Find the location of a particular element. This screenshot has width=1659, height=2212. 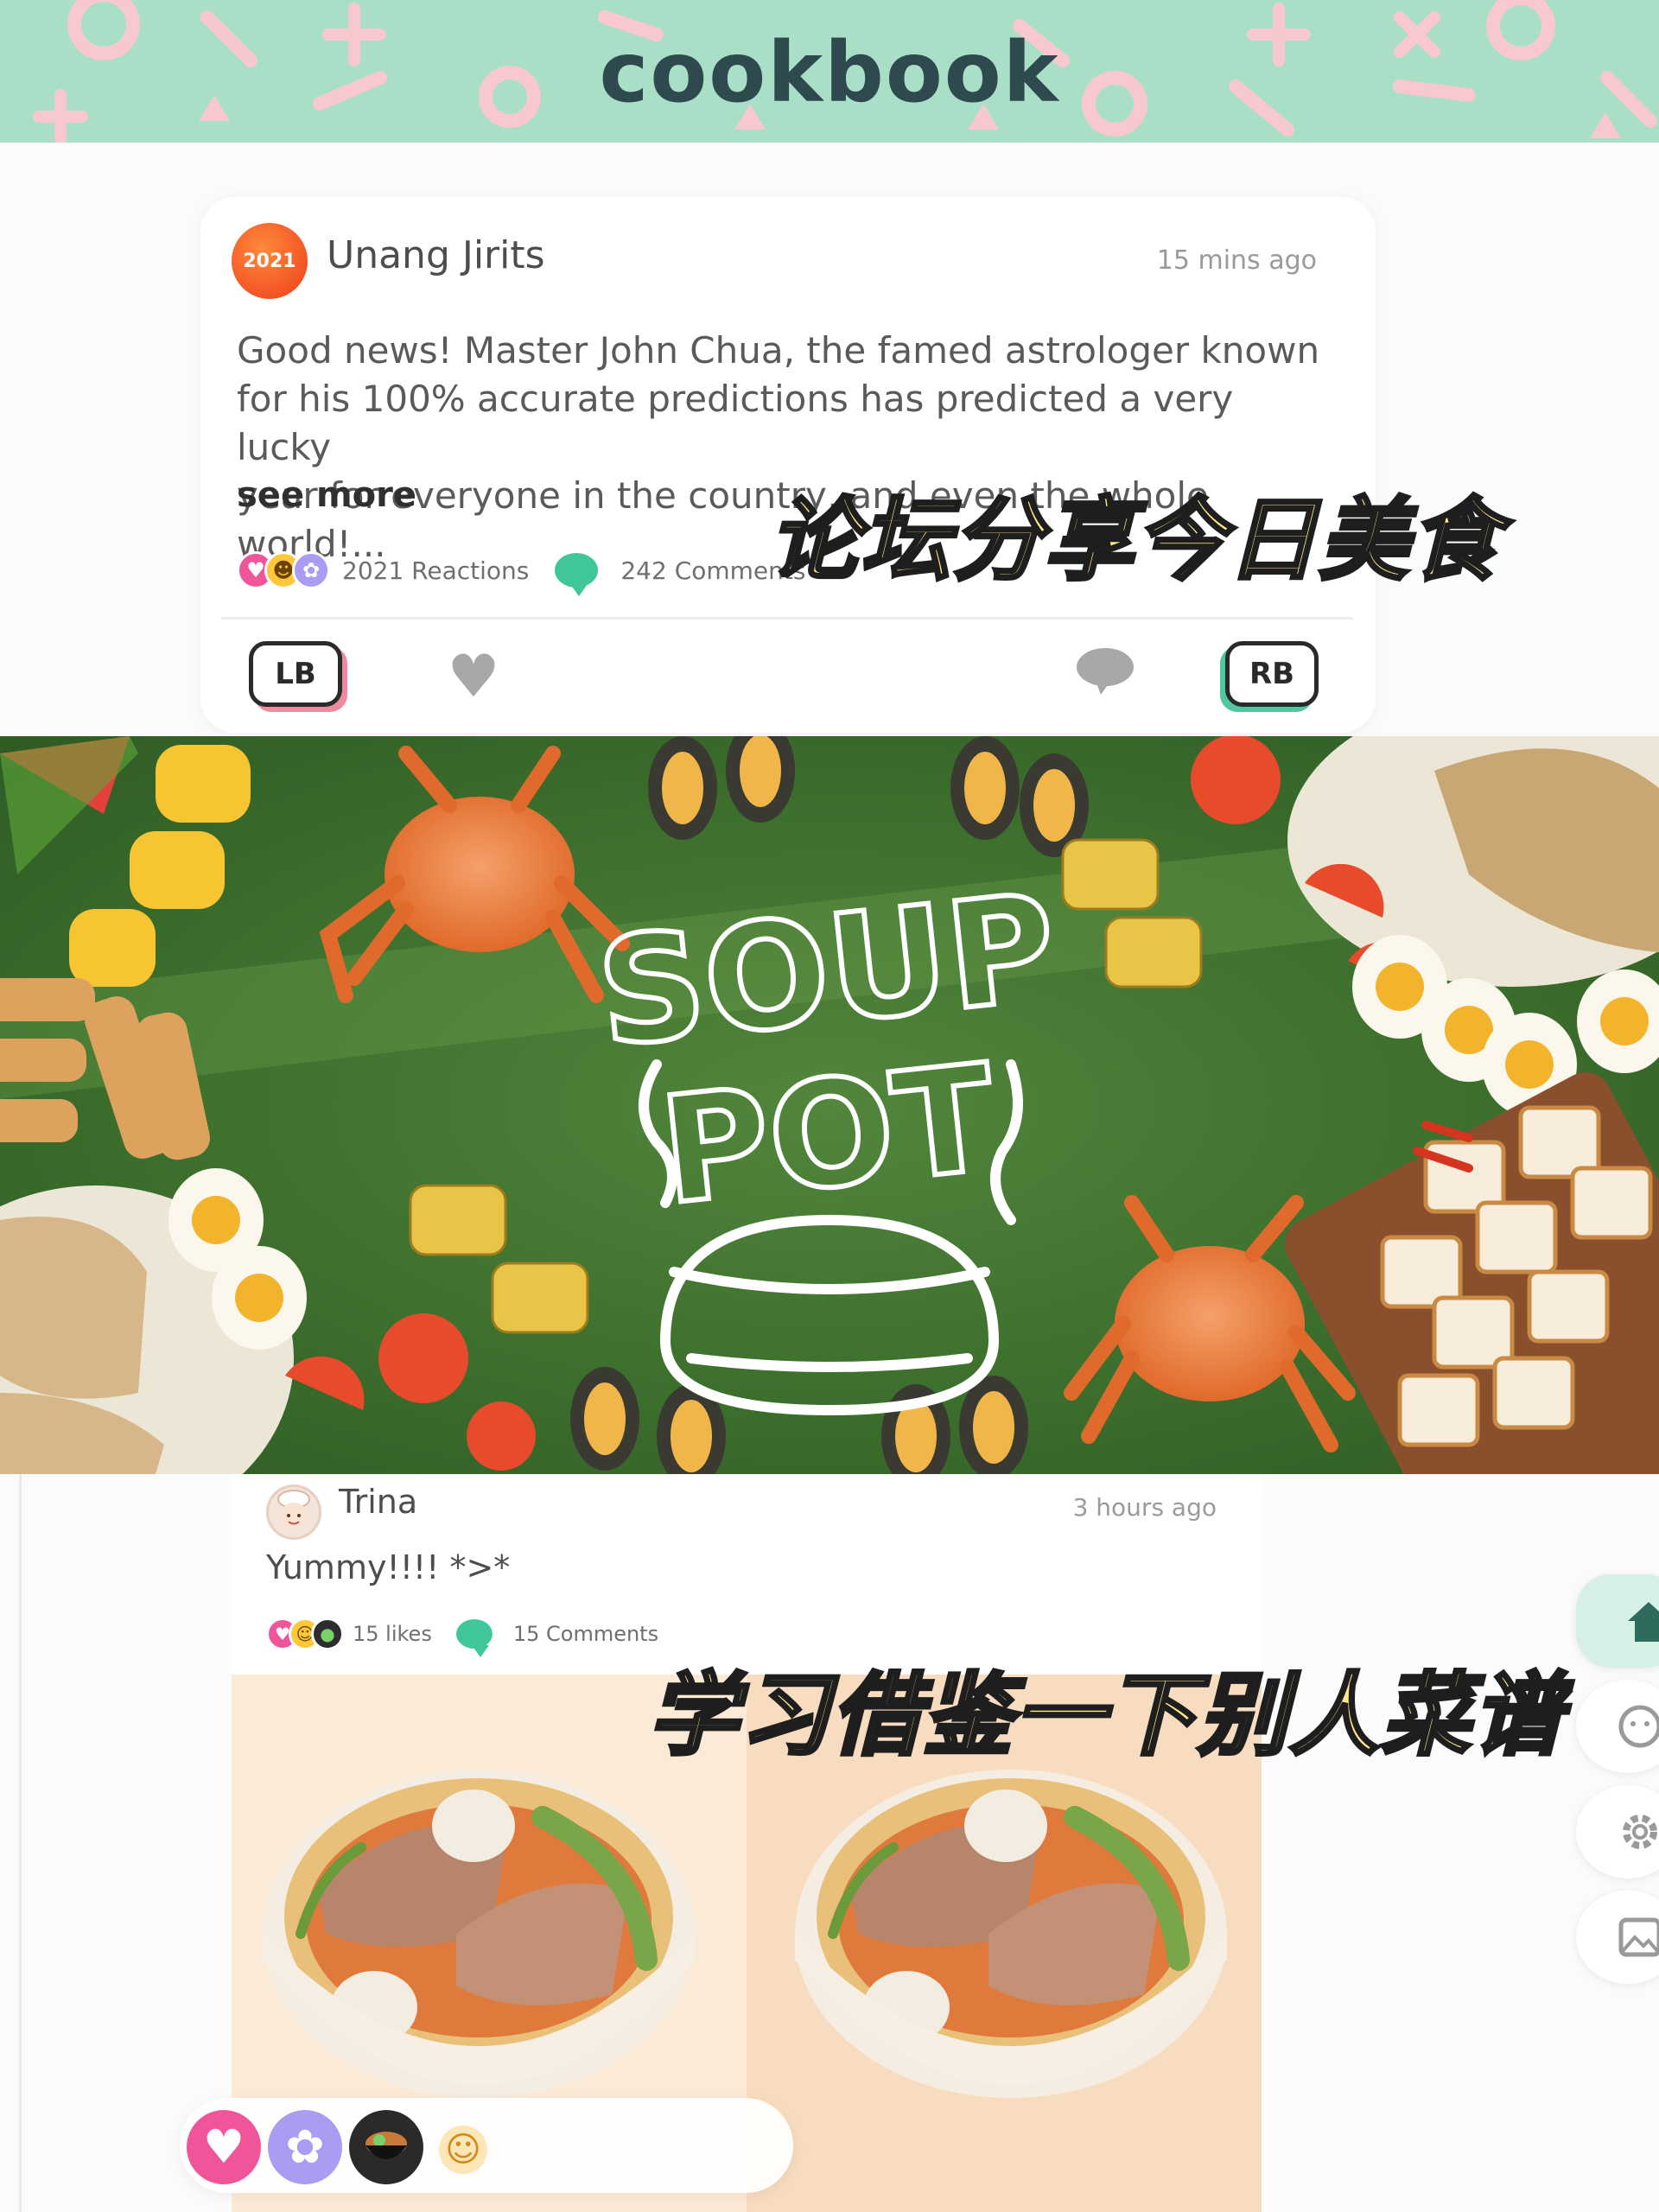

post-message: Yummy!!!! *>* is located at coordinates (388, 1567).